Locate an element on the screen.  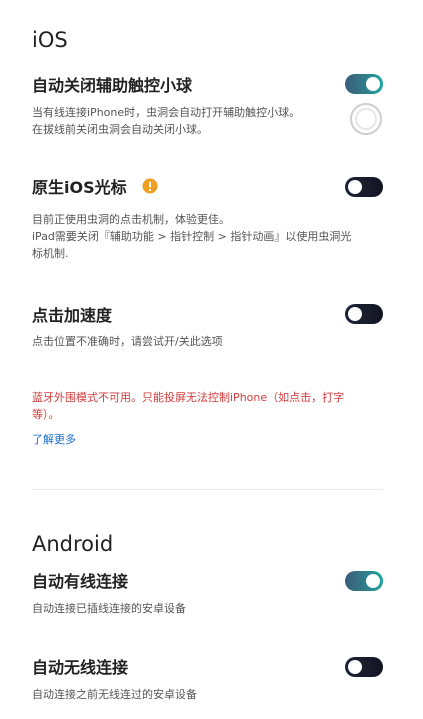
description-line: 目前正使用虫洞的点击机制，体验更佳。 is located at coordinates (131, 219).